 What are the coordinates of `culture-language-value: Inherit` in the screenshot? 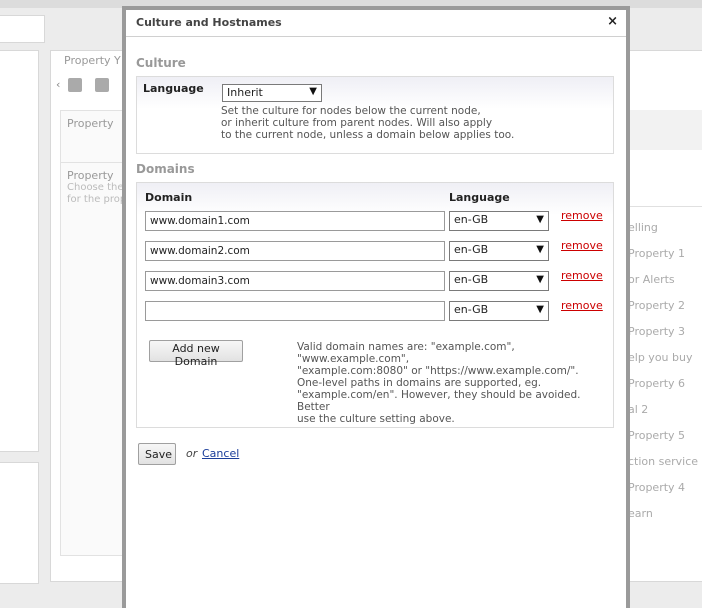 It's located at (245, 92).